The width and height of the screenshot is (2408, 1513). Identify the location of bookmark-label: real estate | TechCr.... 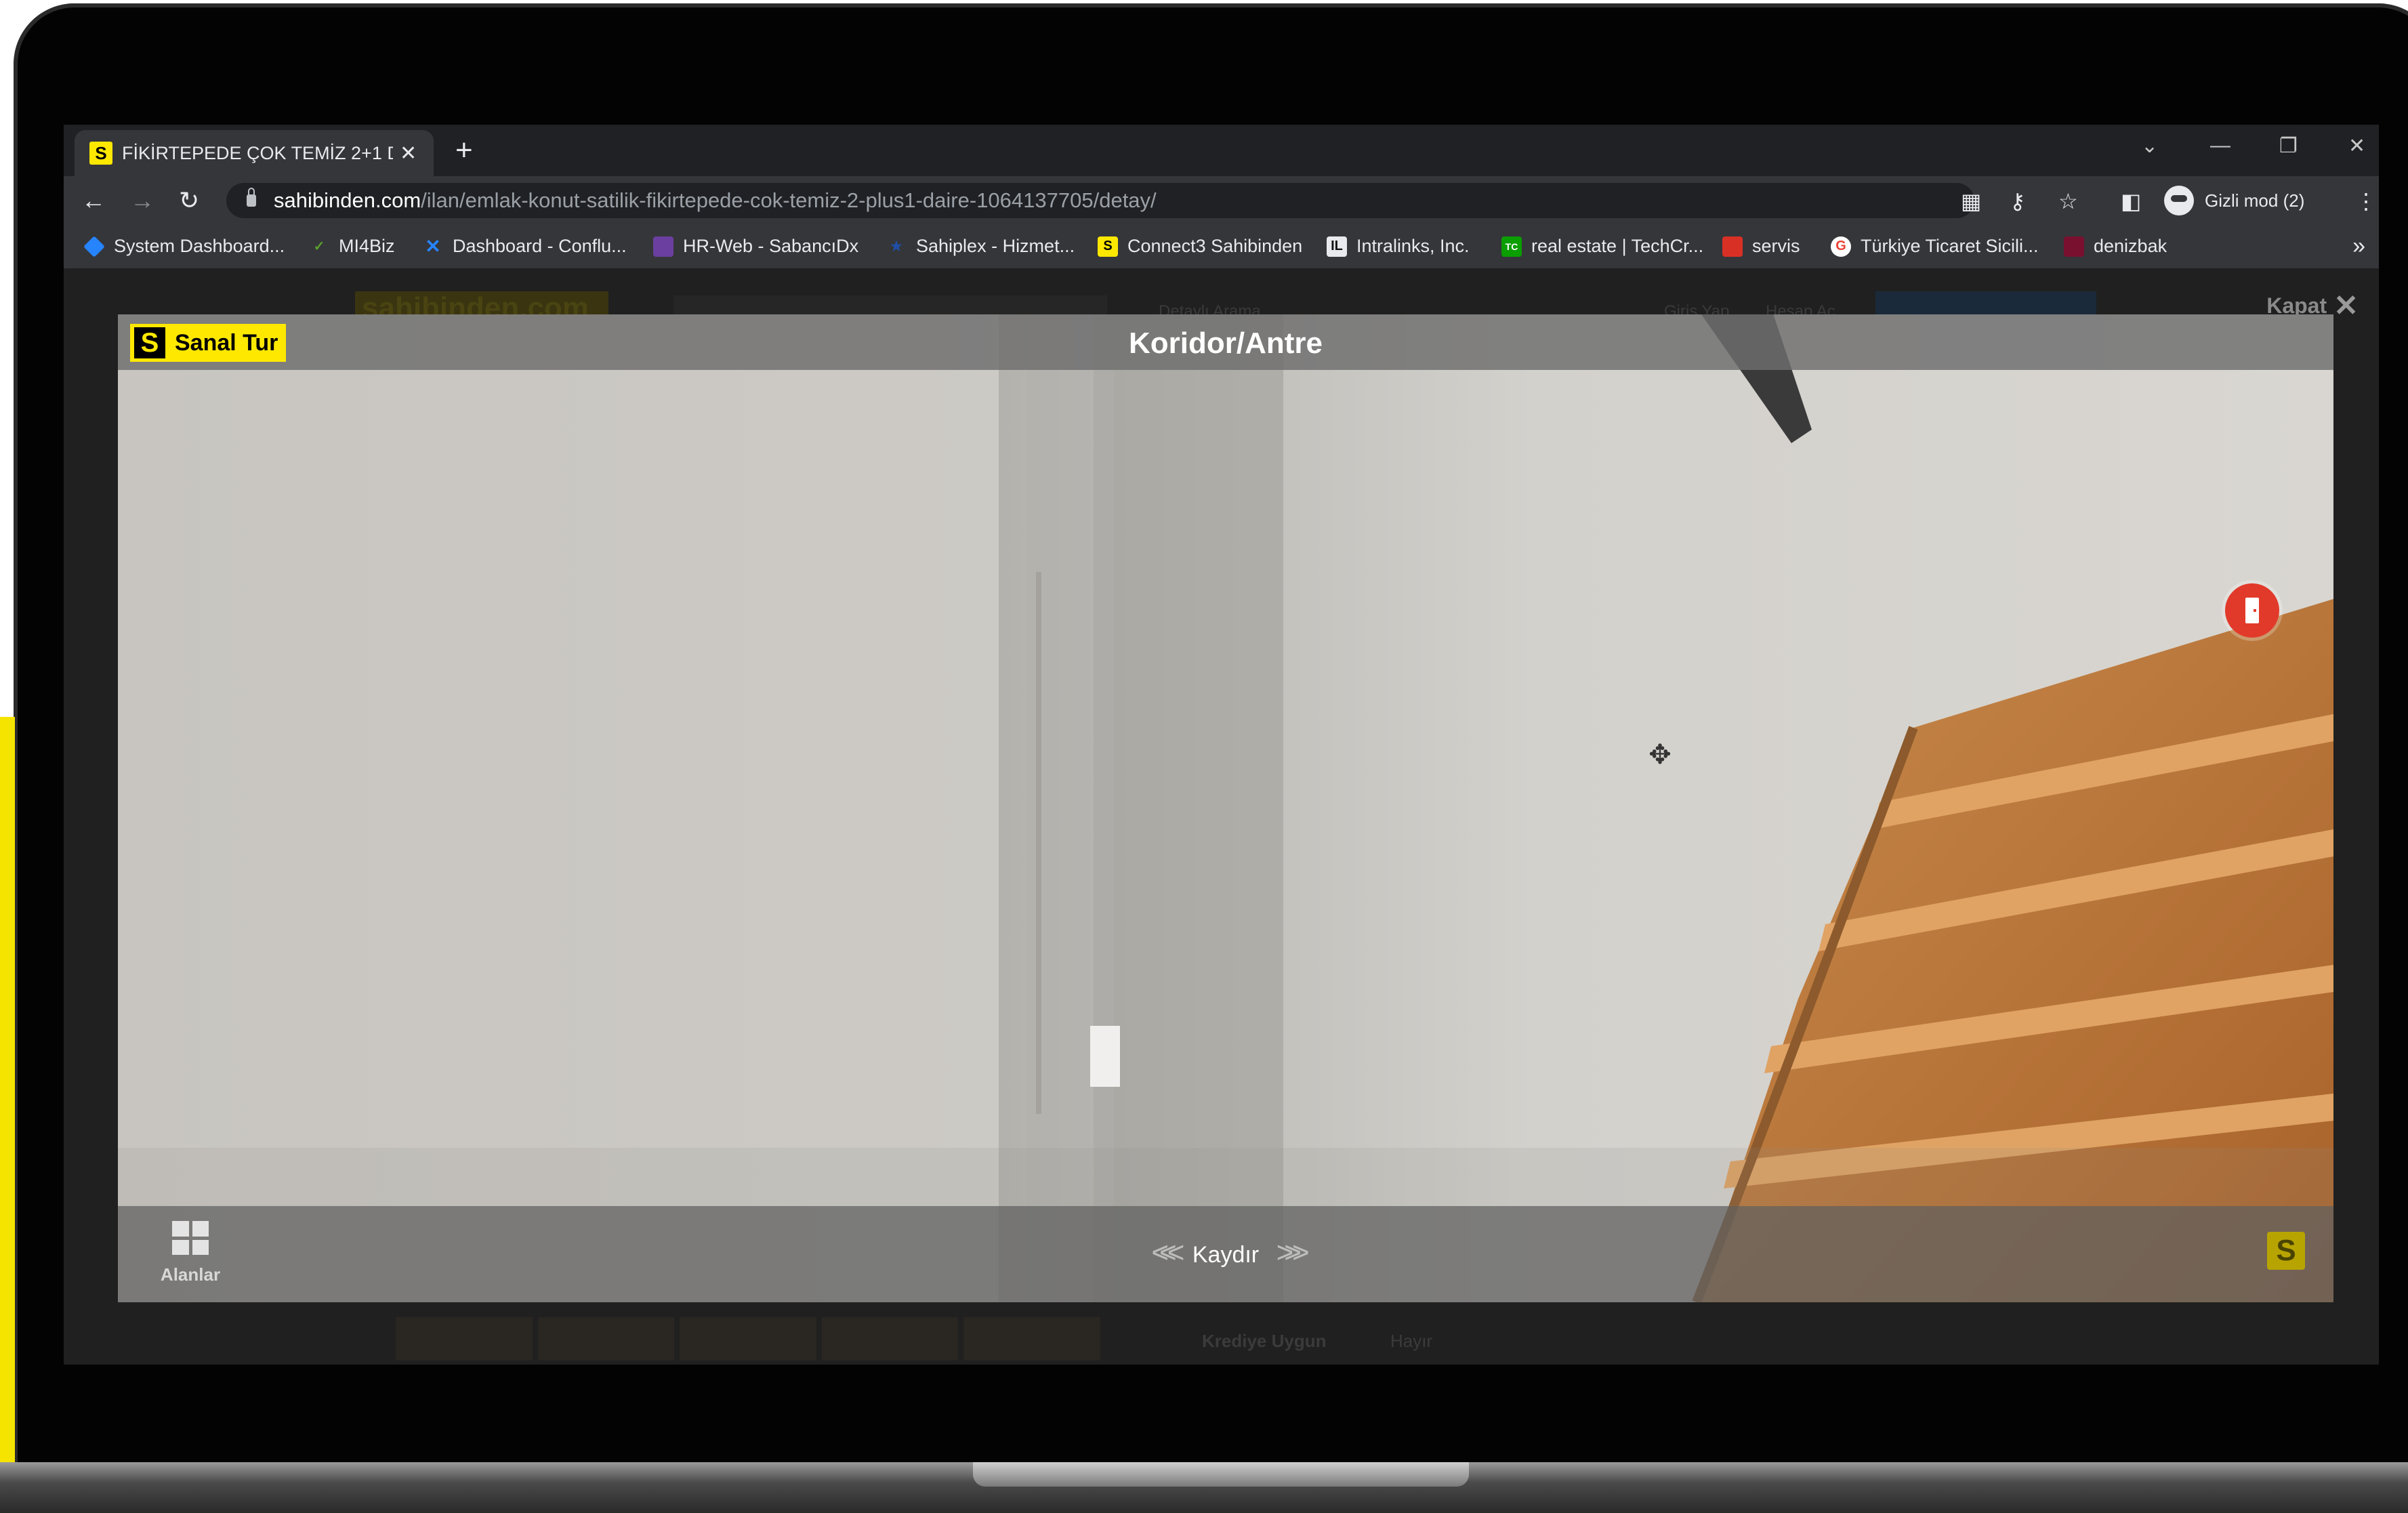
(1617, 246).